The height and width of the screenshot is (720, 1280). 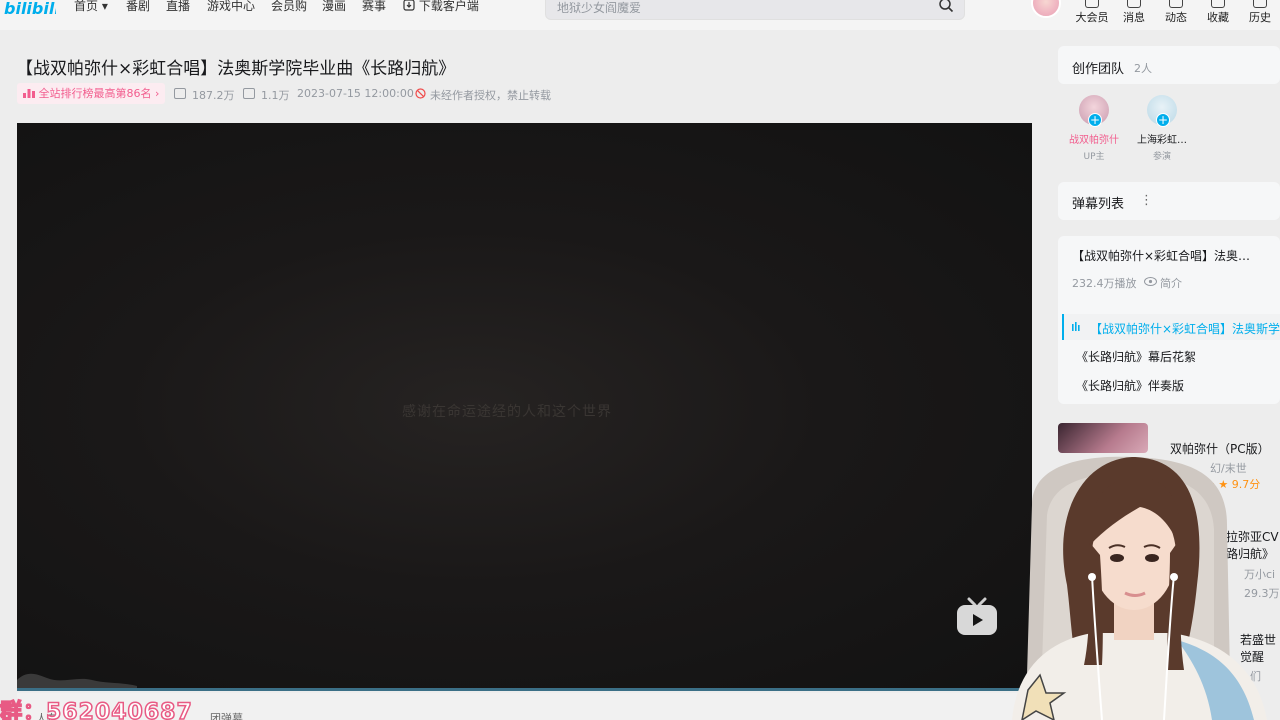 I want to click on no-repost-icon, so click(x=420, y=93).